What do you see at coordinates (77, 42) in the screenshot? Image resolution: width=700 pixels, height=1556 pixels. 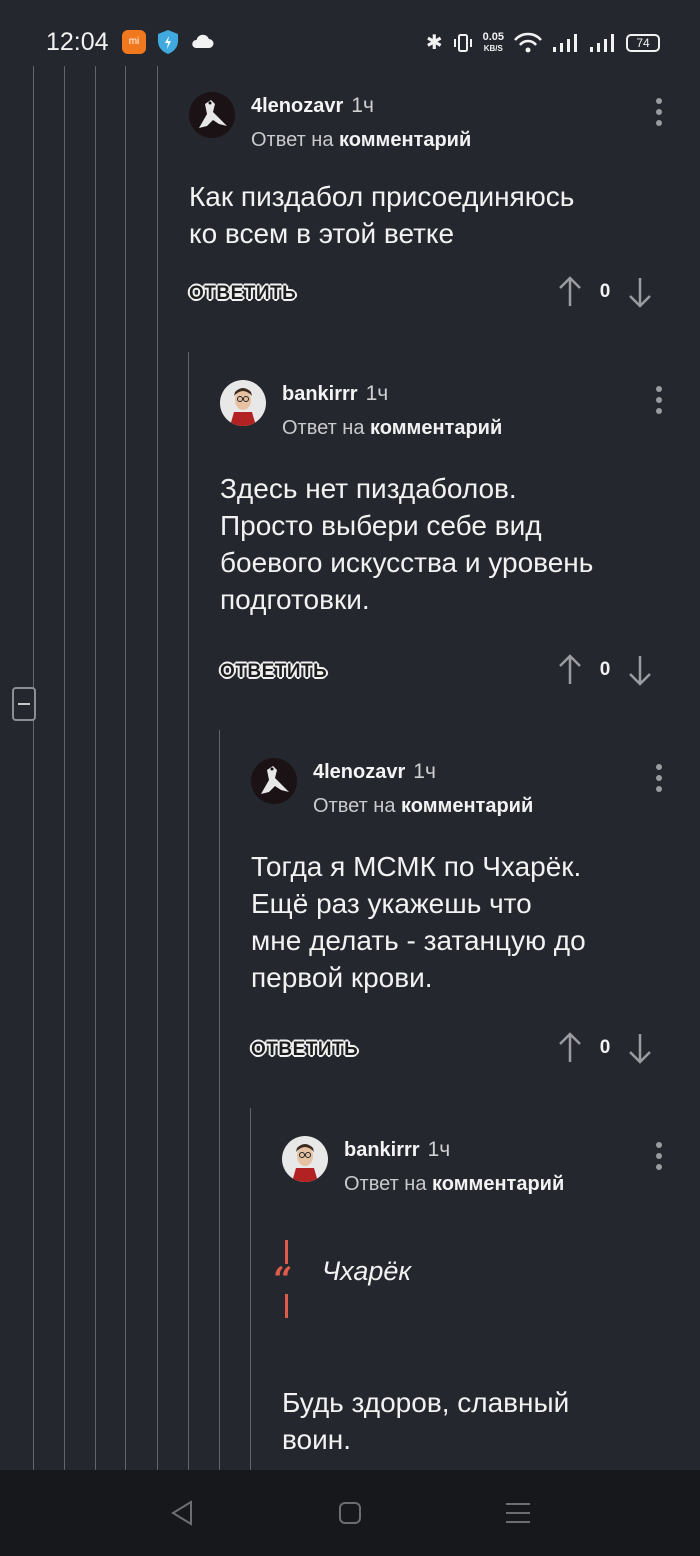 I see `status-time: 12:04` at bounding box center [77, 42].